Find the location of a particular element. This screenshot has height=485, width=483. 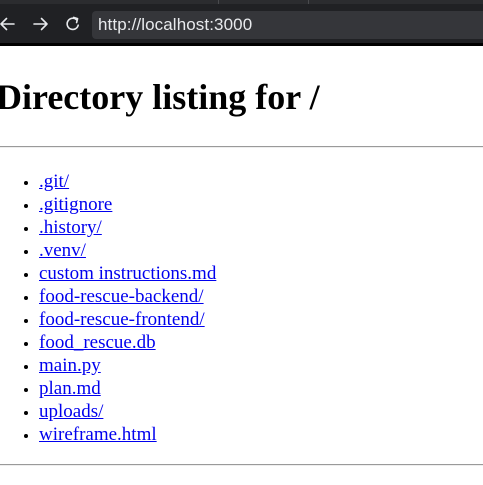

arrow-right-icon is located at coordinates (40, 24).